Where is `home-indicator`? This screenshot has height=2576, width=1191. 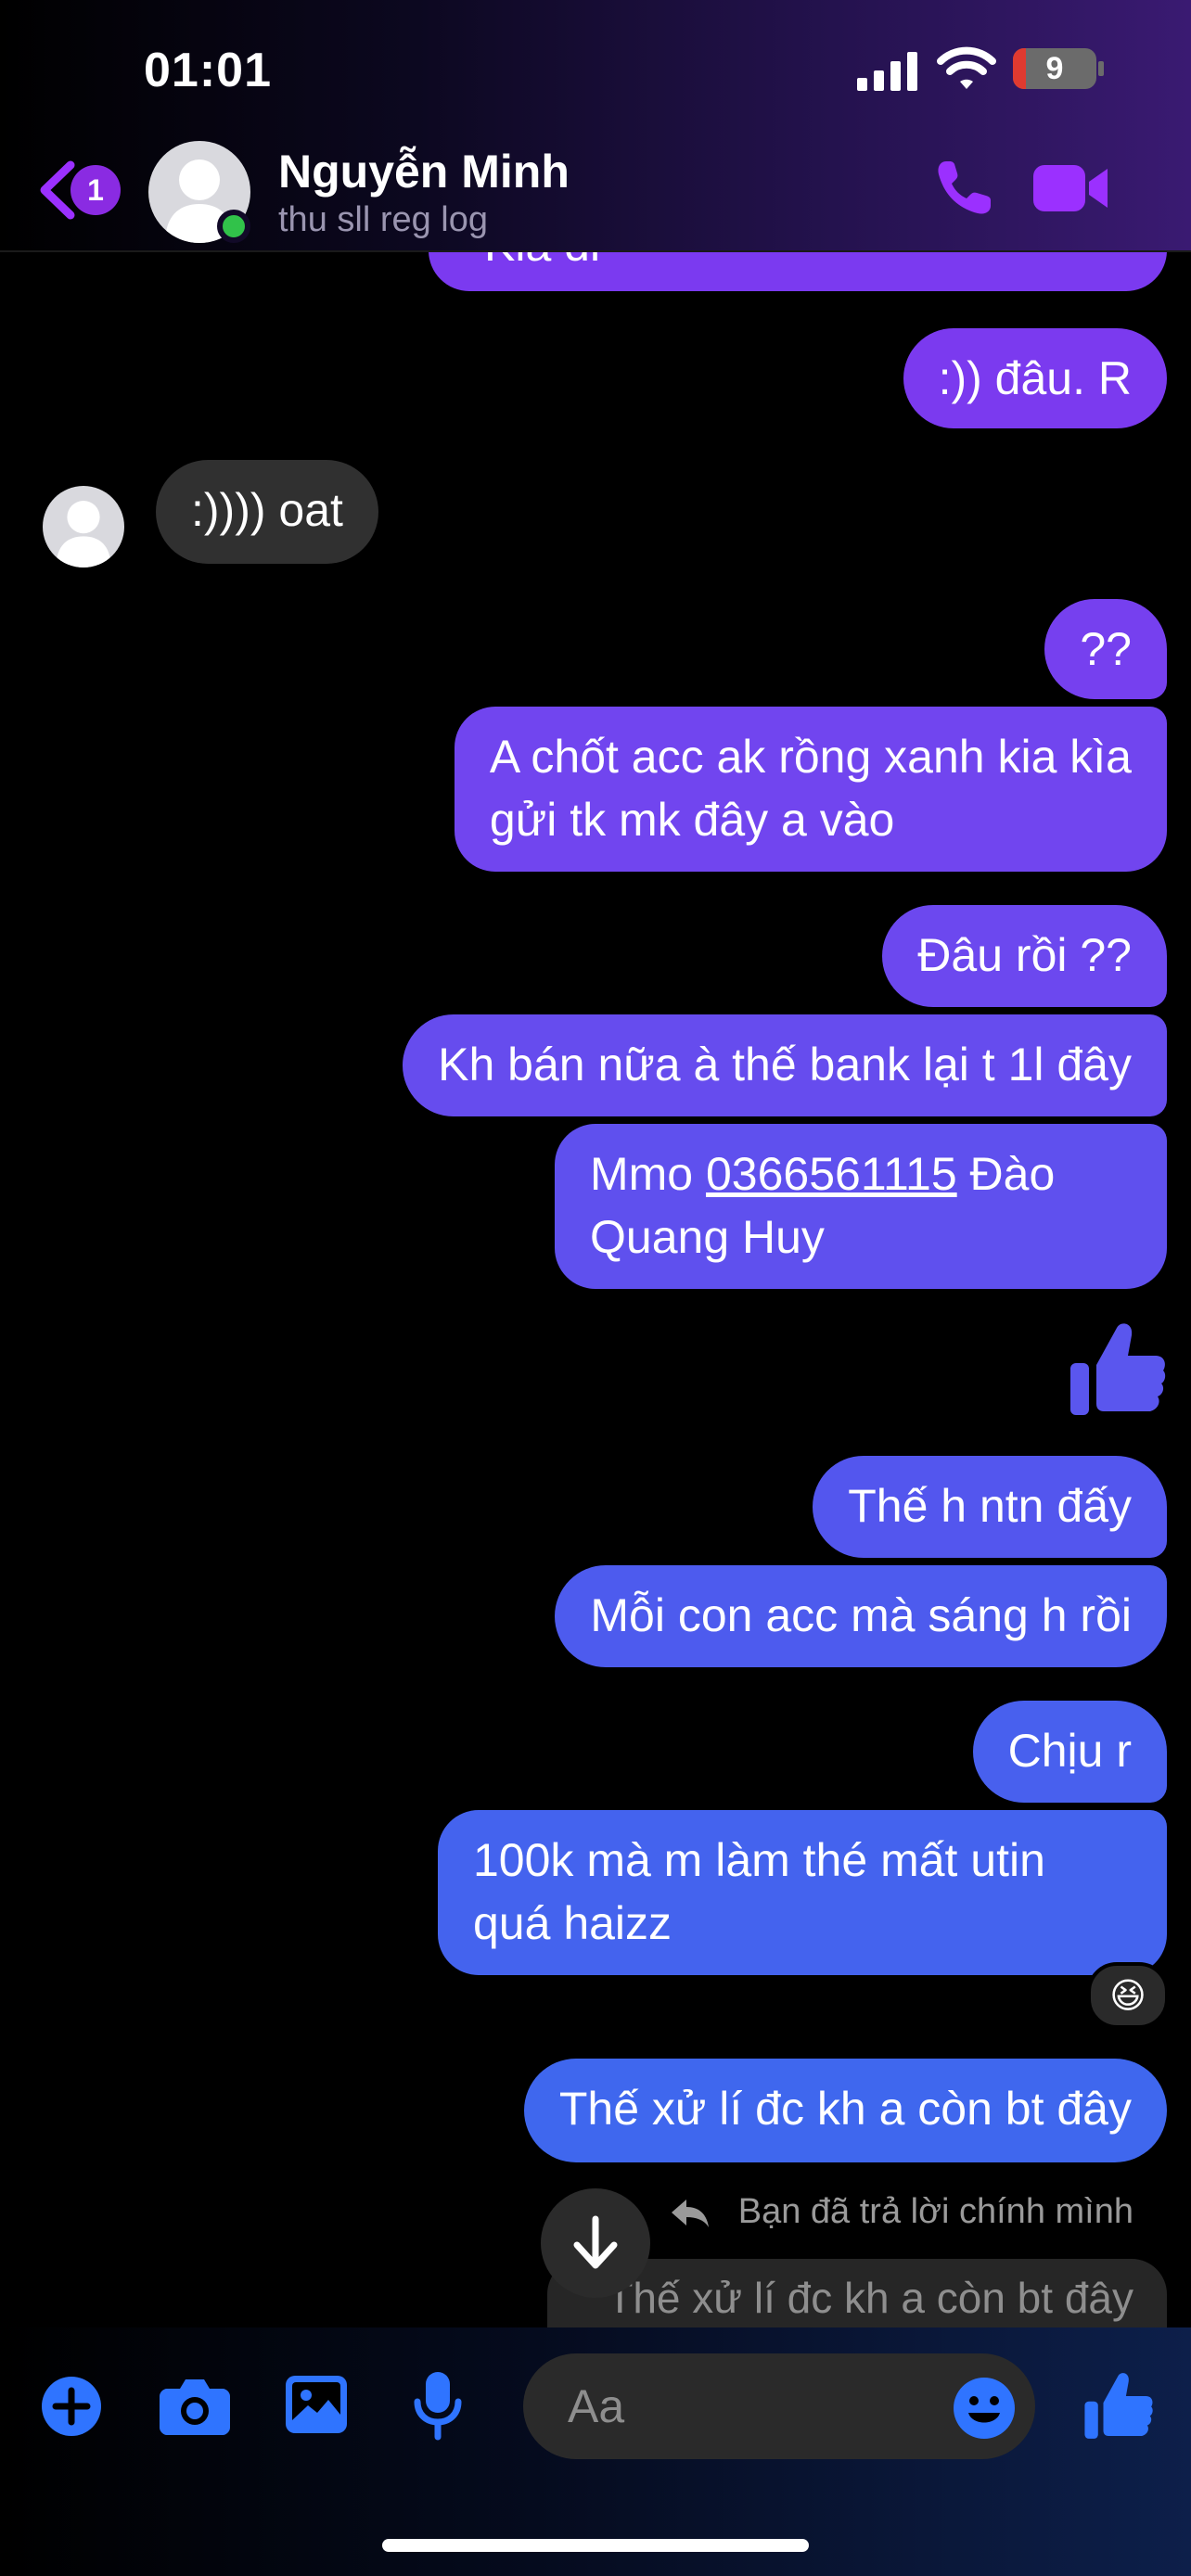 home-indicator is located at coordinates (595, 2545).